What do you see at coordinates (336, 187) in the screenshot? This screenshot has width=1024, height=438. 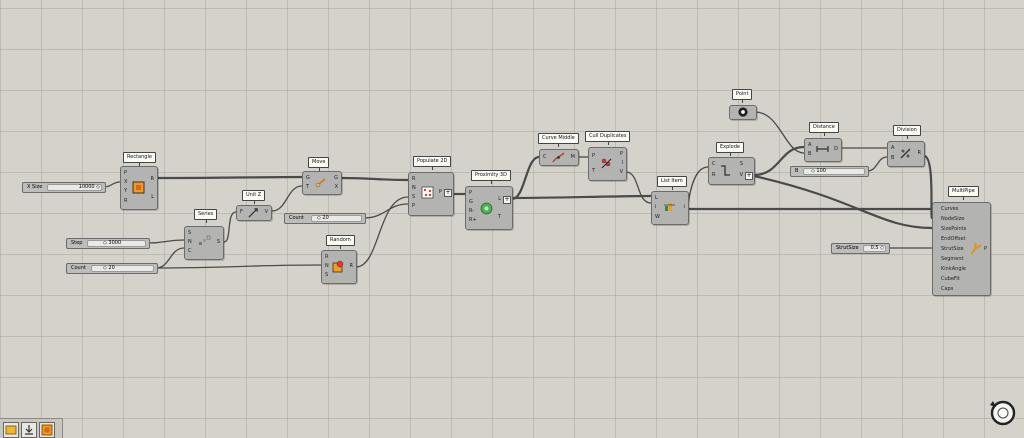 I see `move-output-x: X` at bounding box center [336, 187].